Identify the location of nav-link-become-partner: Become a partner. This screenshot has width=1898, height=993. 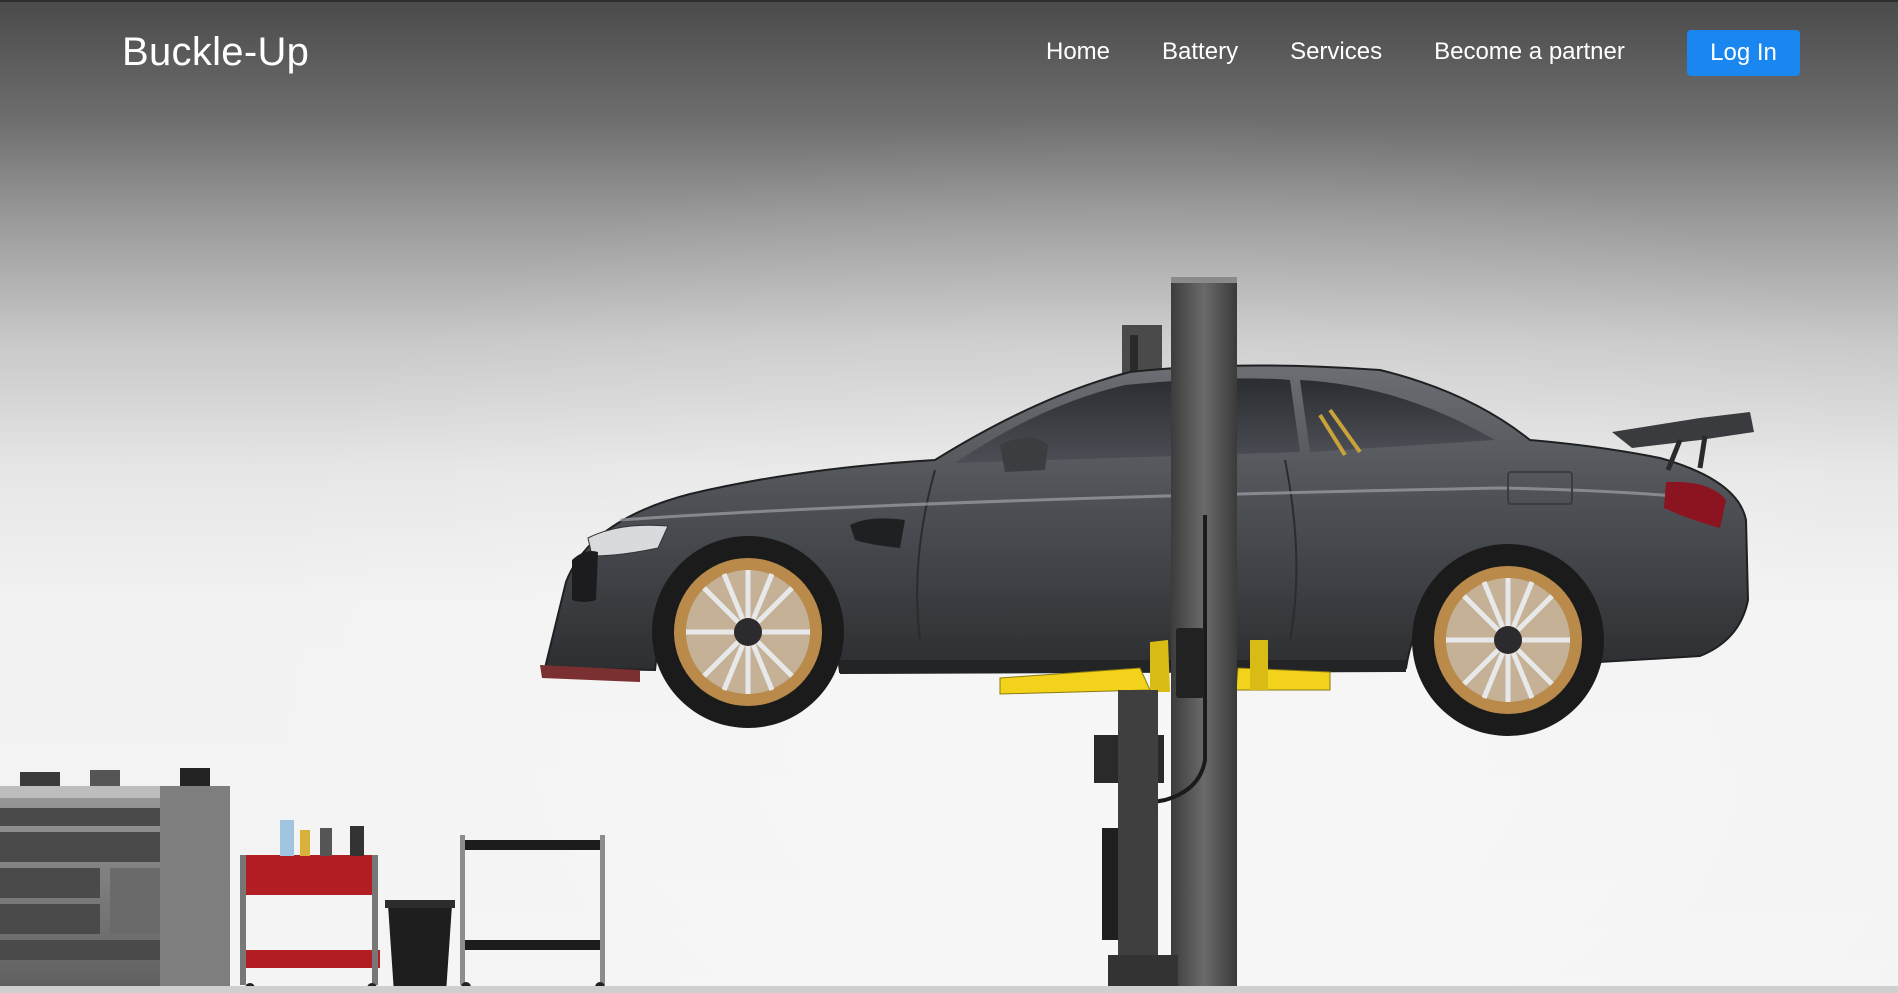
(1529, 52).